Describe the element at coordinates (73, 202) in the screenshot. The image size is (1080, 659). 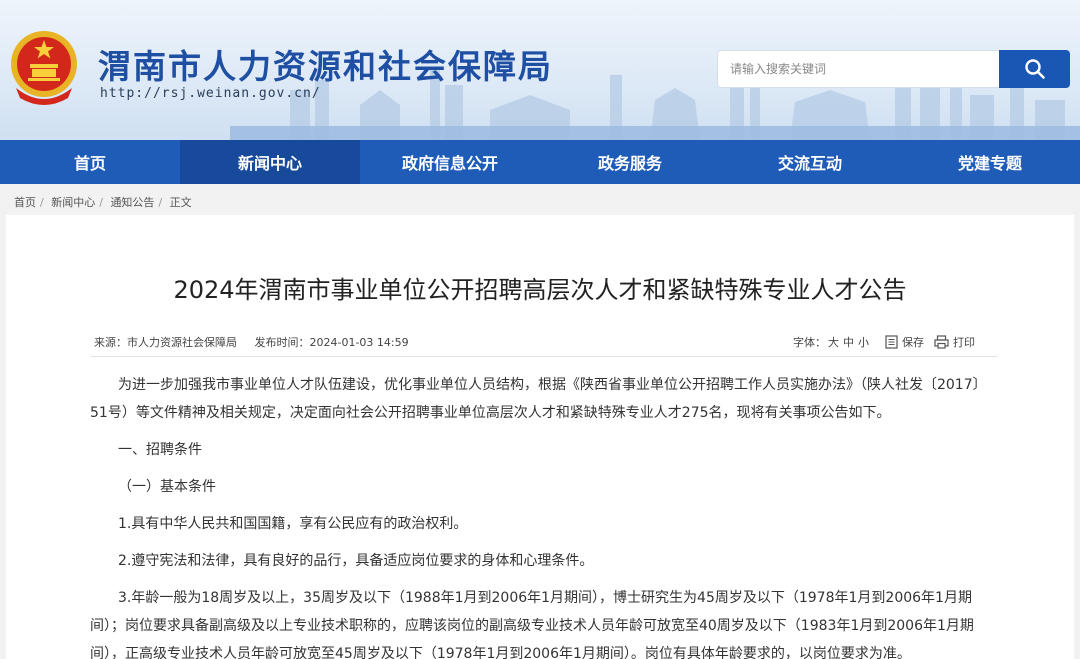
I see `breadcrumb-news: 新闻中心` at that location.